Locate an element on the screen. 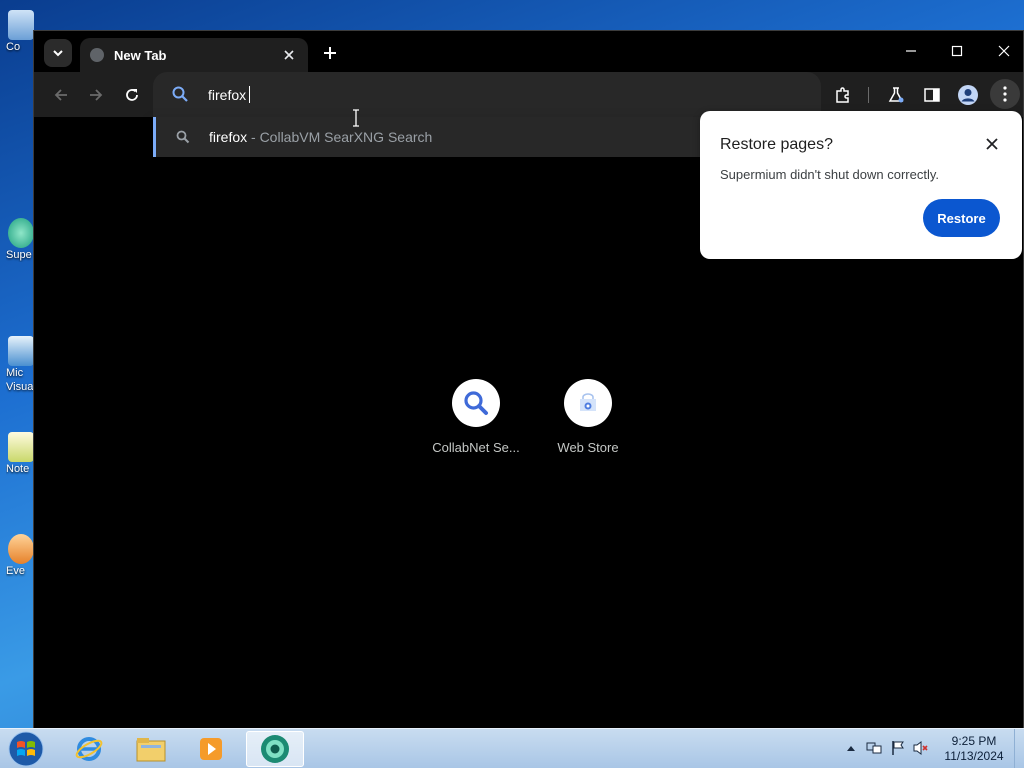  reload-button is located at coordinates (132, 95).